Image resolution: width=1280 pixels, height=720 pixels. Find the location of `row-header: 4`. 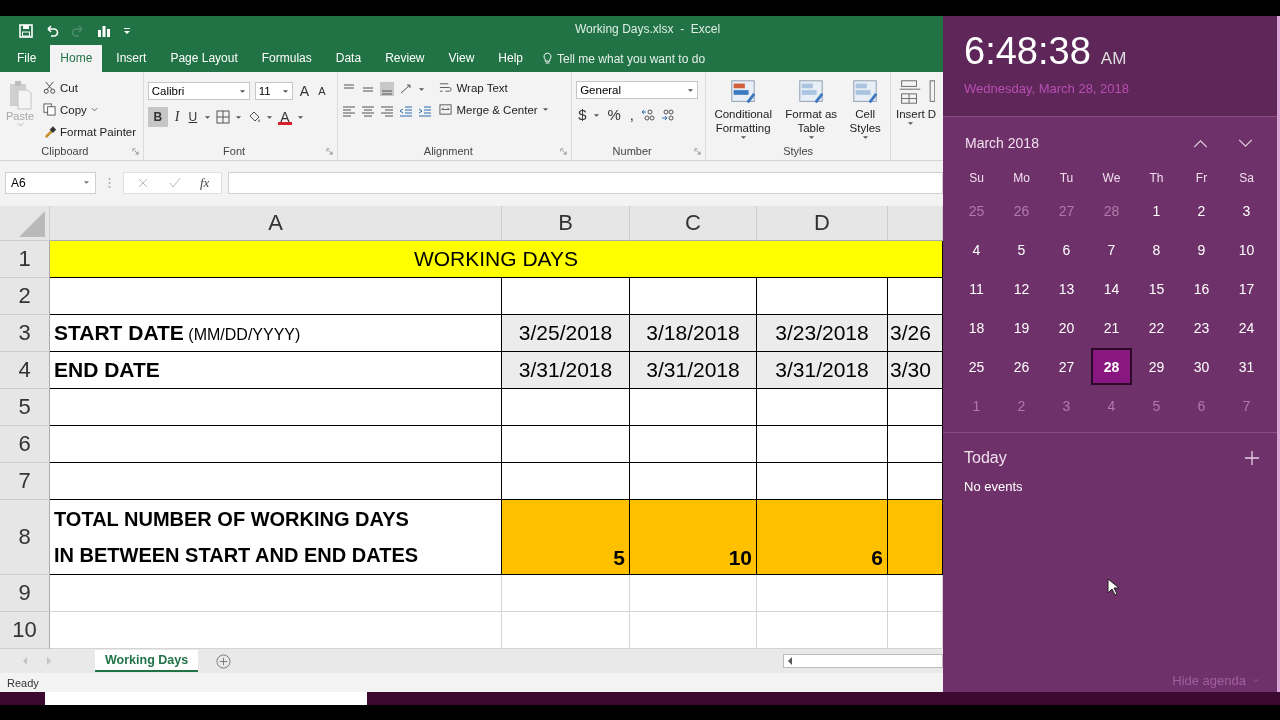

row-header: 4 is located at coordinates (25, 370).